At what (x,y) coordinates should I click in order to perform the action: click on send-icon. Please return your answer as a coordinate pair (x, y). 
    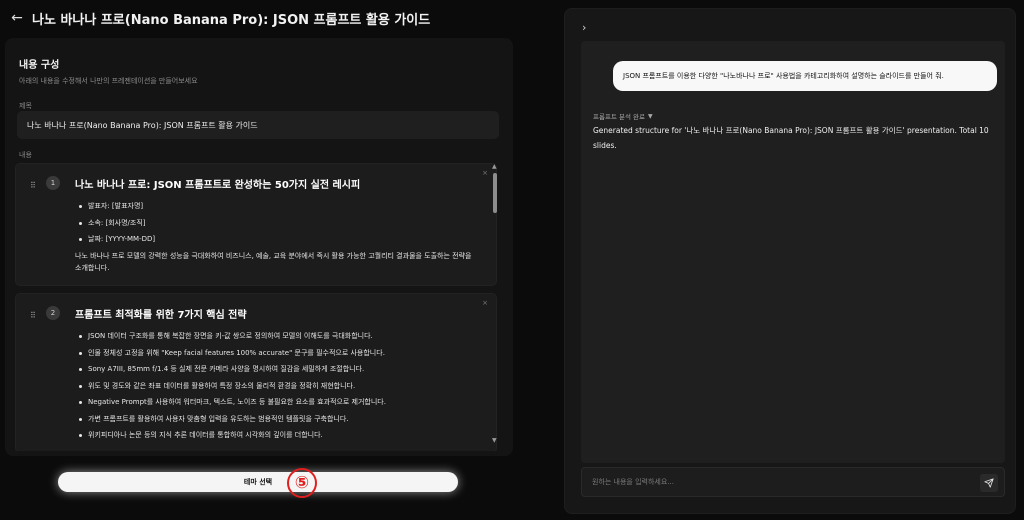
    Looking at the image, I should click on (989, 483).